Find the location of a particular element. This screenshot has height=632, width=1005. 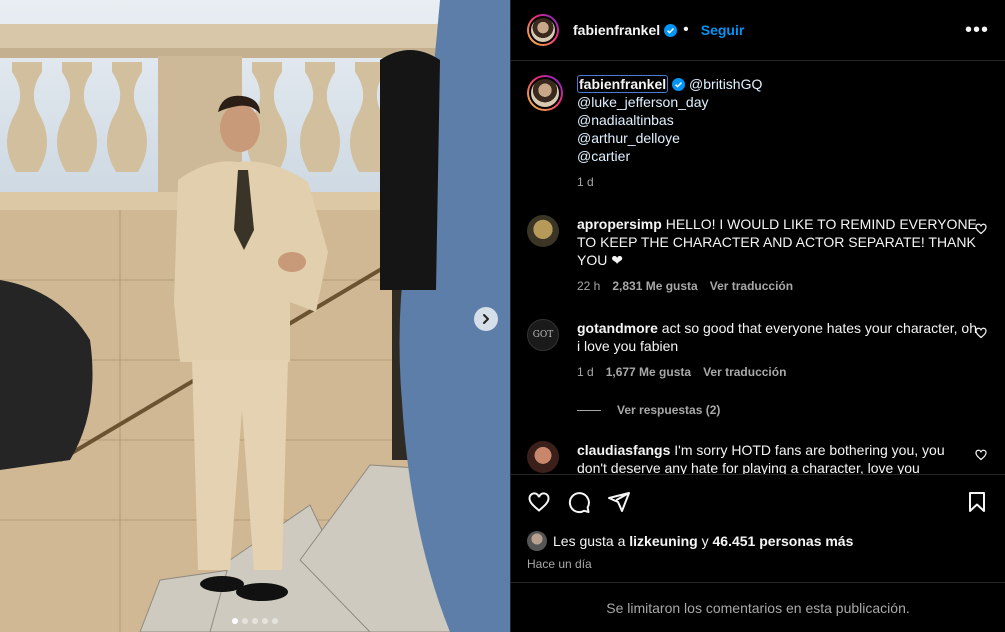

liker-username: lizkeuning is located at coordinates (663, 541).